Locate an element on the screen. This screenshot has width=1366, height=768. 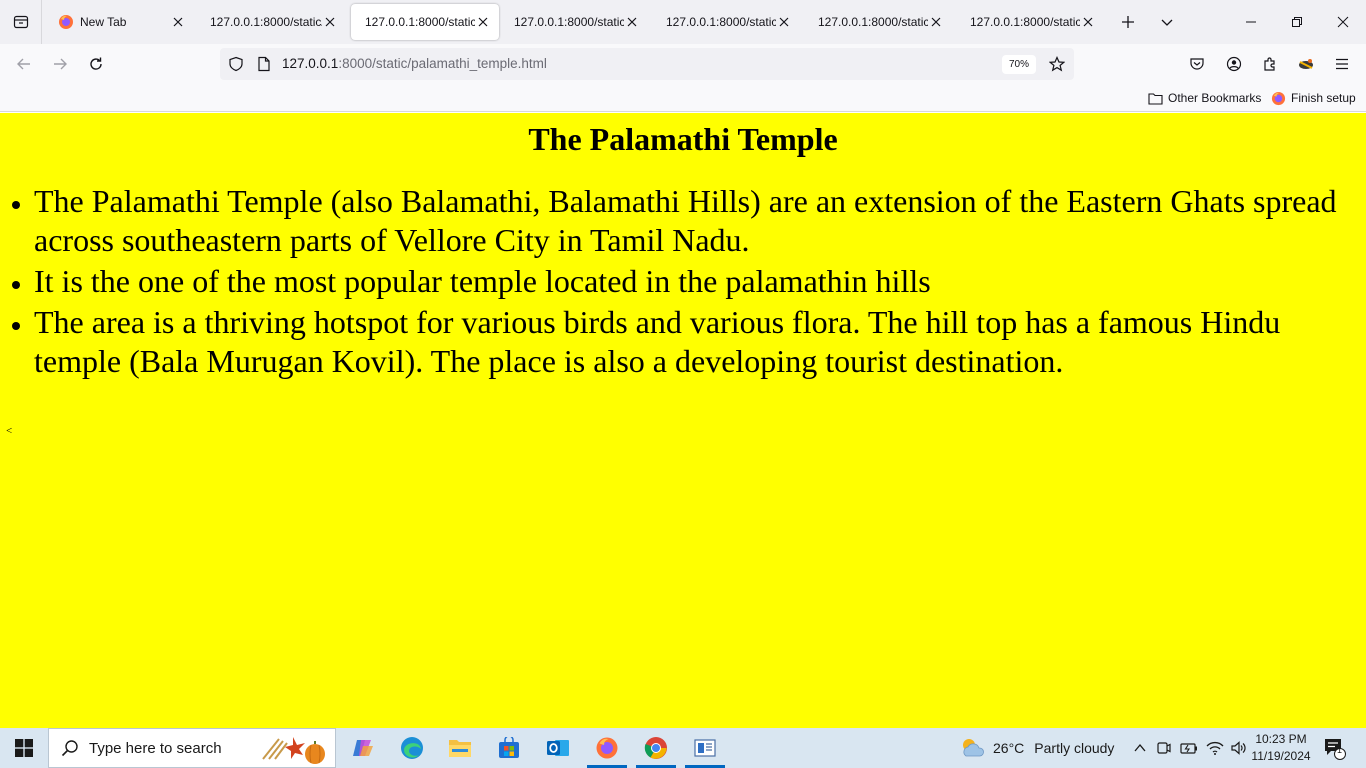
new-tab-button is located at coordinates (1128, 22).